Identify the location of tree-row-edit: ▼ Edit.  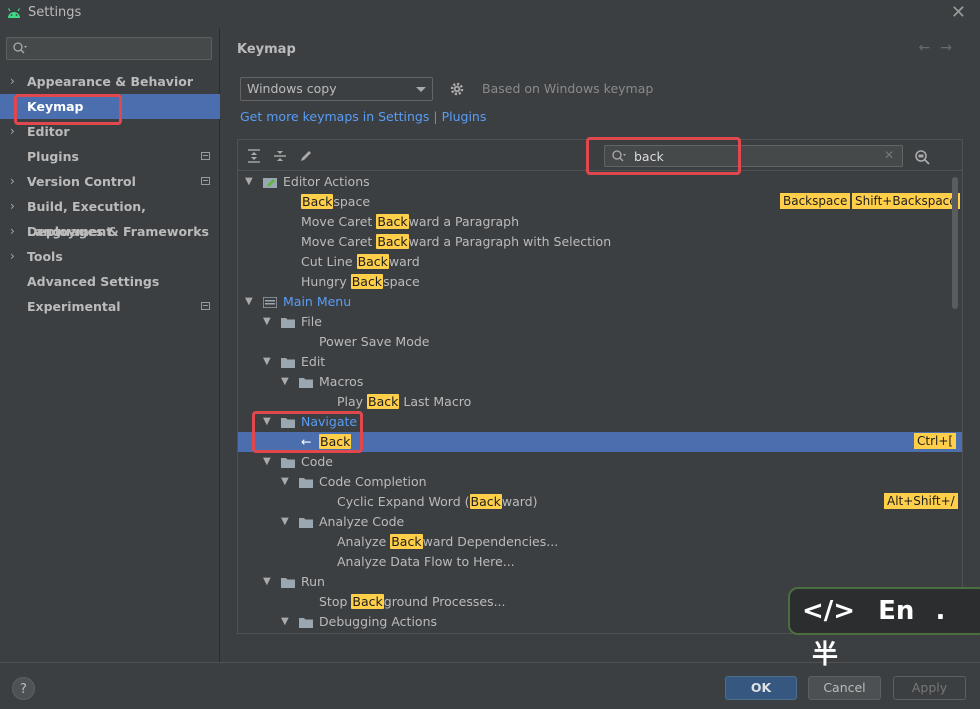
(600, 362).